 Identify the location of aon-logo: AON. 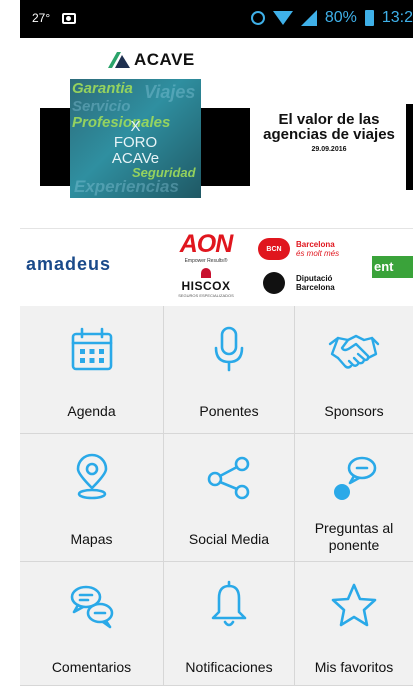
(206, 244).